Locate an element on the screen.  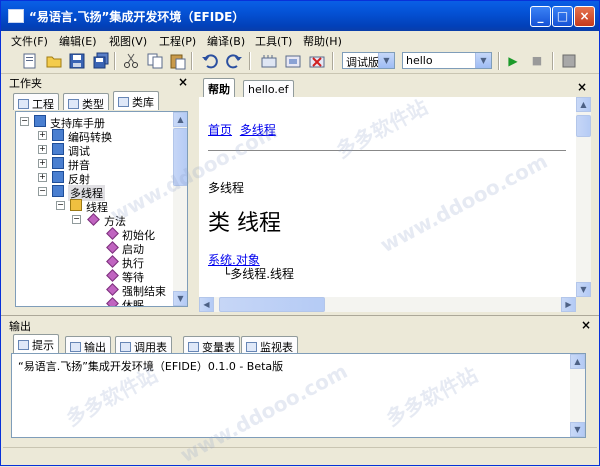
cut-icon is located at coordinates (131, 61).